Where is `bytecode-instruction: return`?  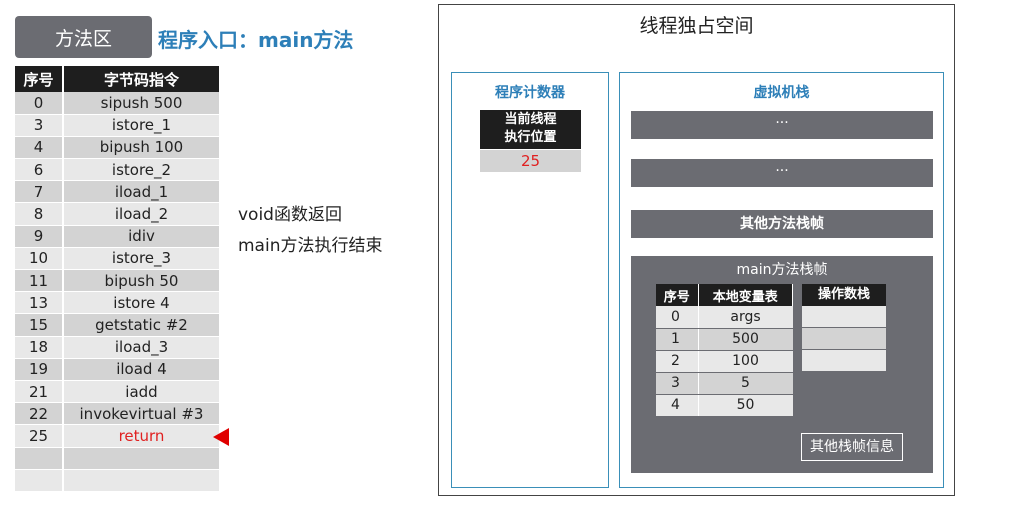
bytecode-instruction: return is located at coordinates (142, 436).